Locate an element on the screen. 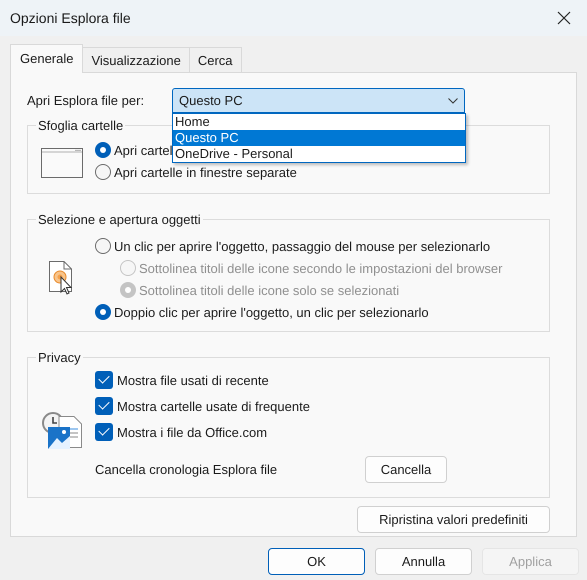 This screenshot has width=587, height=580. group-title: Privacy is located at coordinates (59, 357).